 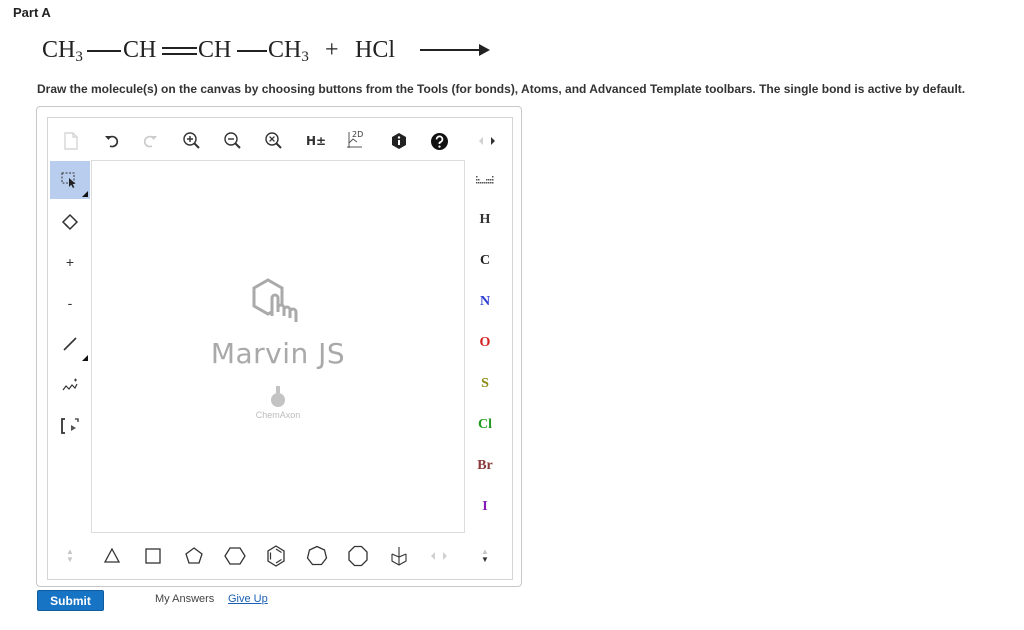 I want to click on atom-i-label: I, so click(x=485, y=506).